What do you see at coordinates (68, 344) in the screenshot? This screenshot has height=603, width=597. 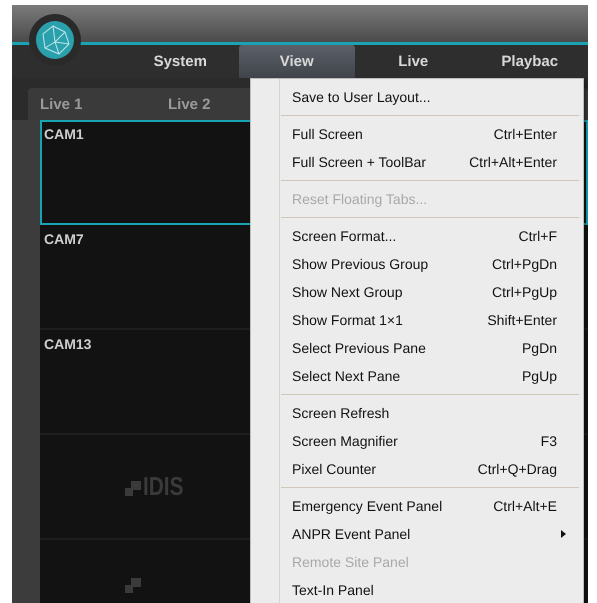 I see `camera-label: CAM13` at bounding box center [68, 344].